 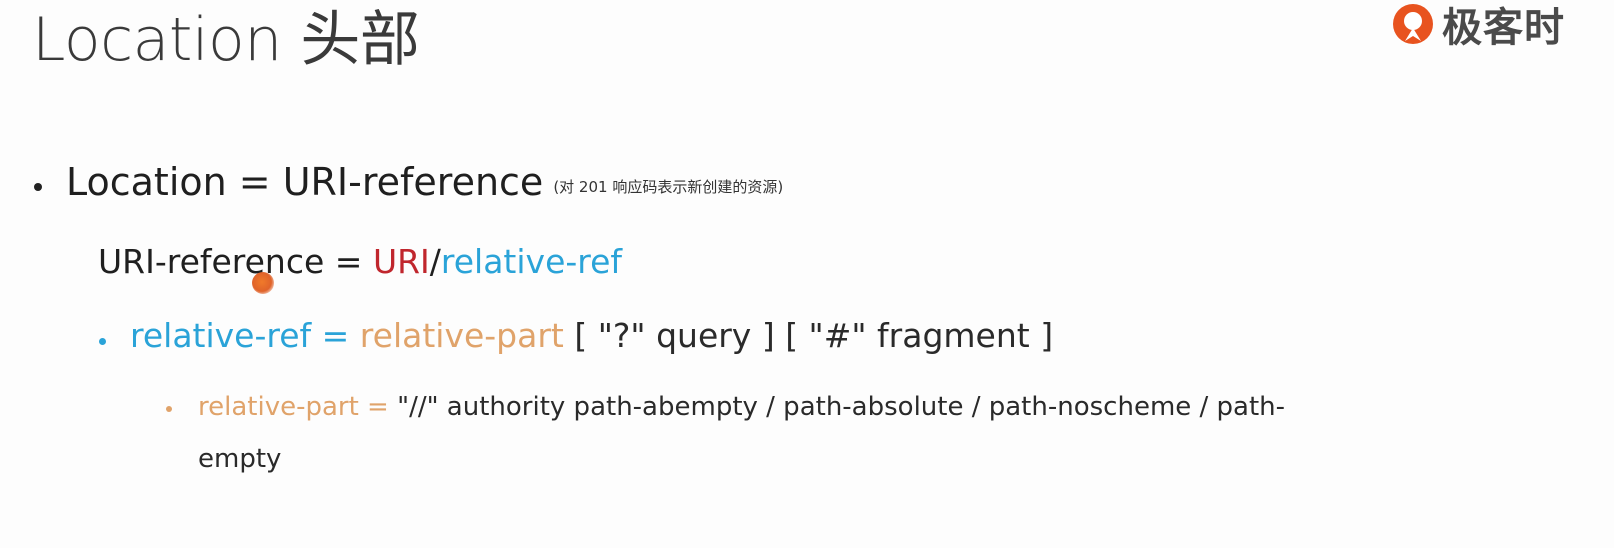 I want to click on uri-term: URI, so click(x=401, y=261).